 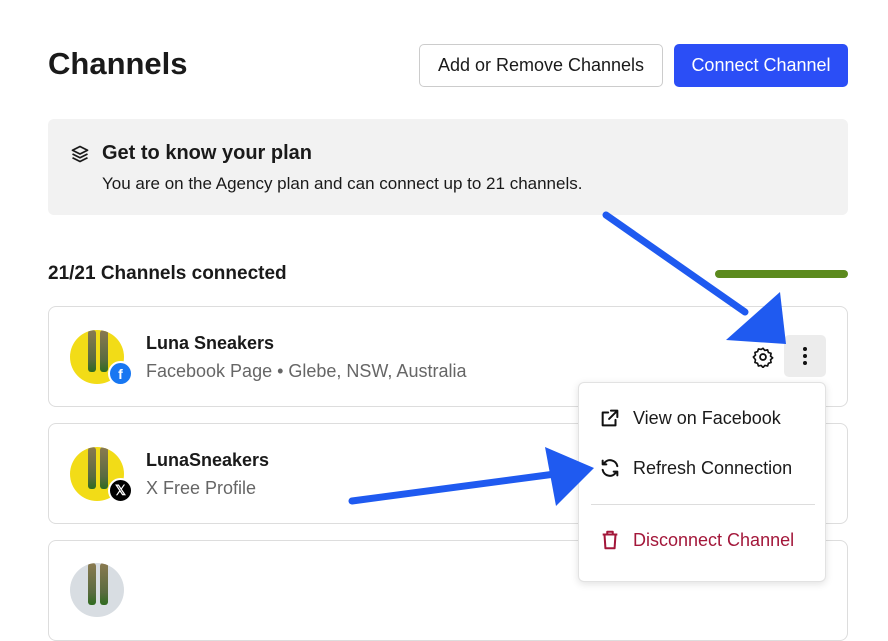 What do you see at coordinates (97, 590) in the screenshot?
I see `avatar` at bounding box center [97, 590].